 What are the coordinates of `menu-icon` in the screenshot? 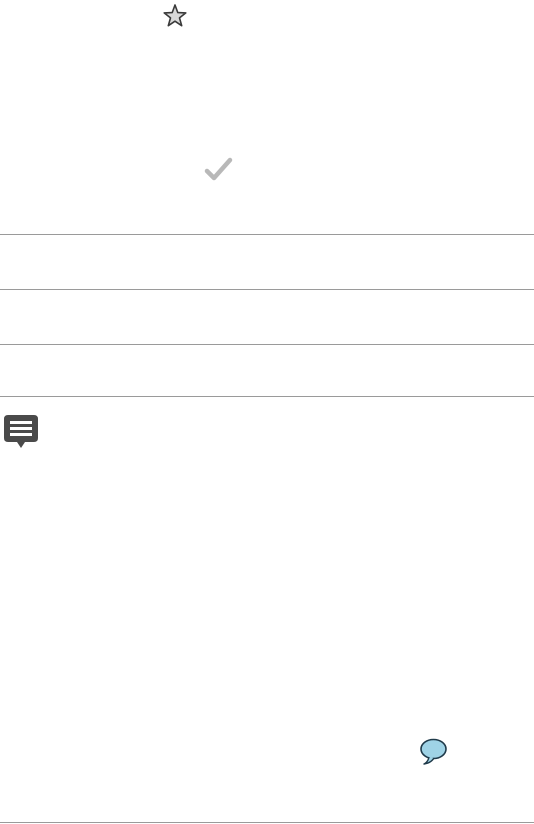 It's located at (21, 432).